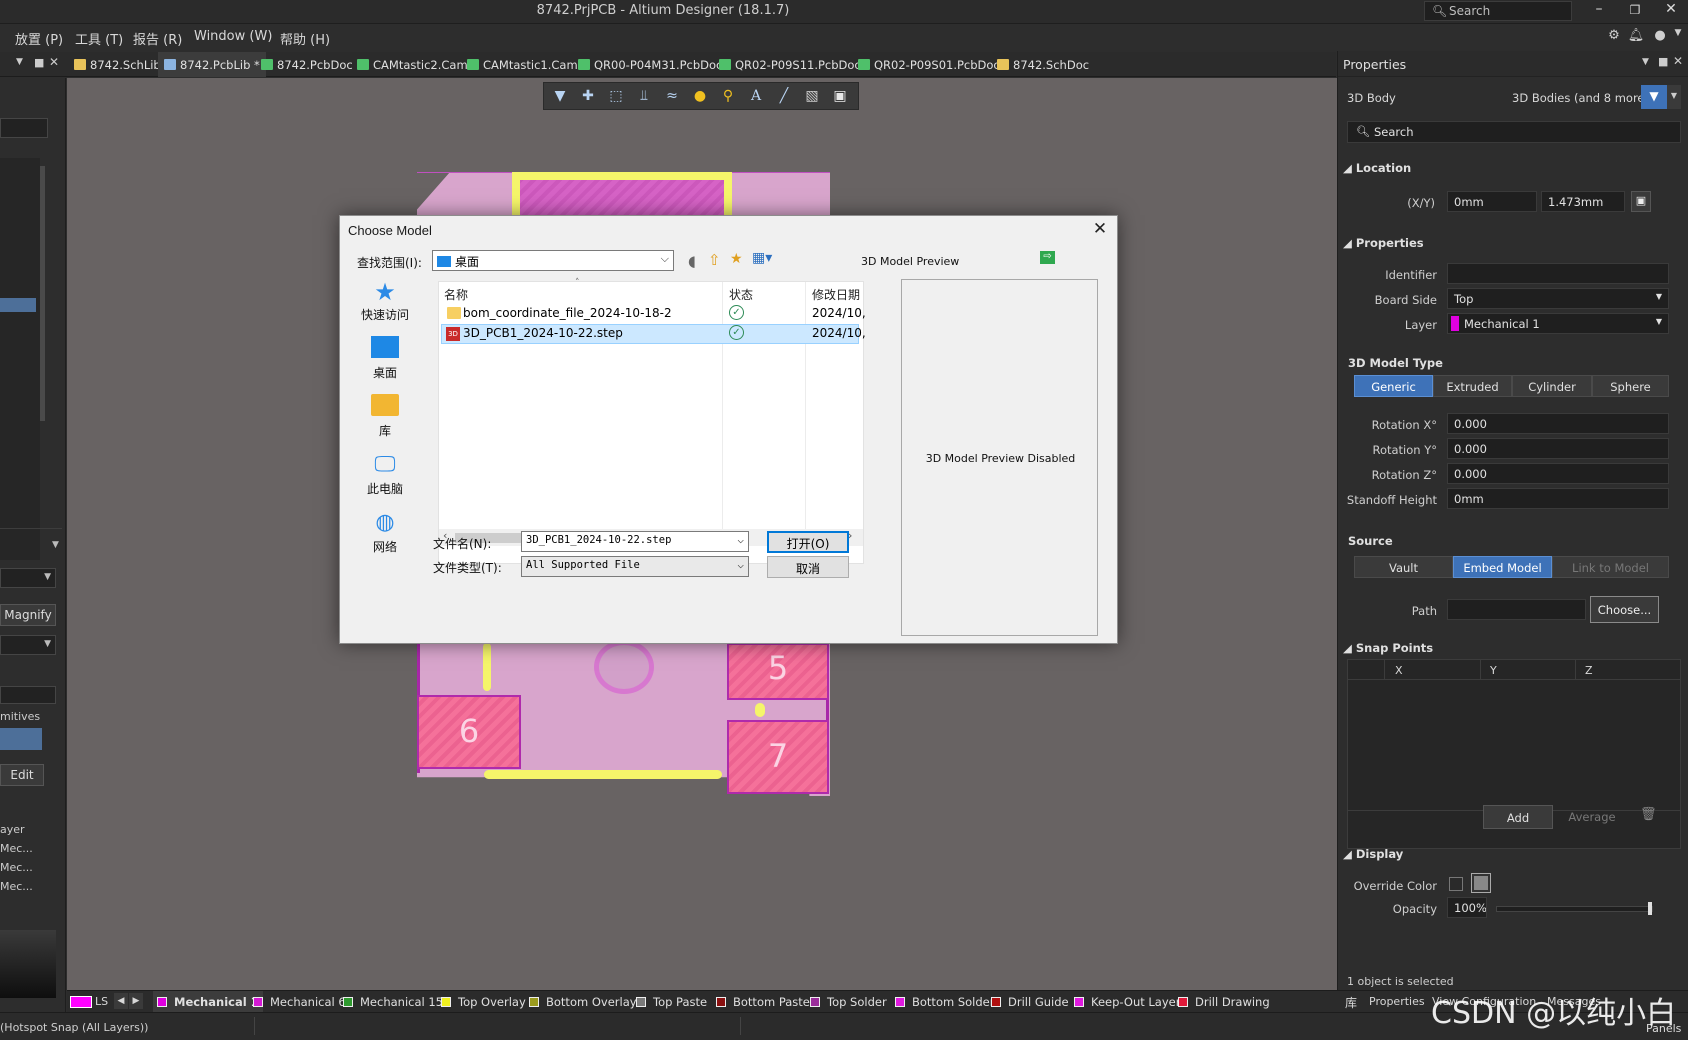 This screenshot has height=1040, width=1688. I want to click on pin-icon: ■, so click(39, 62).